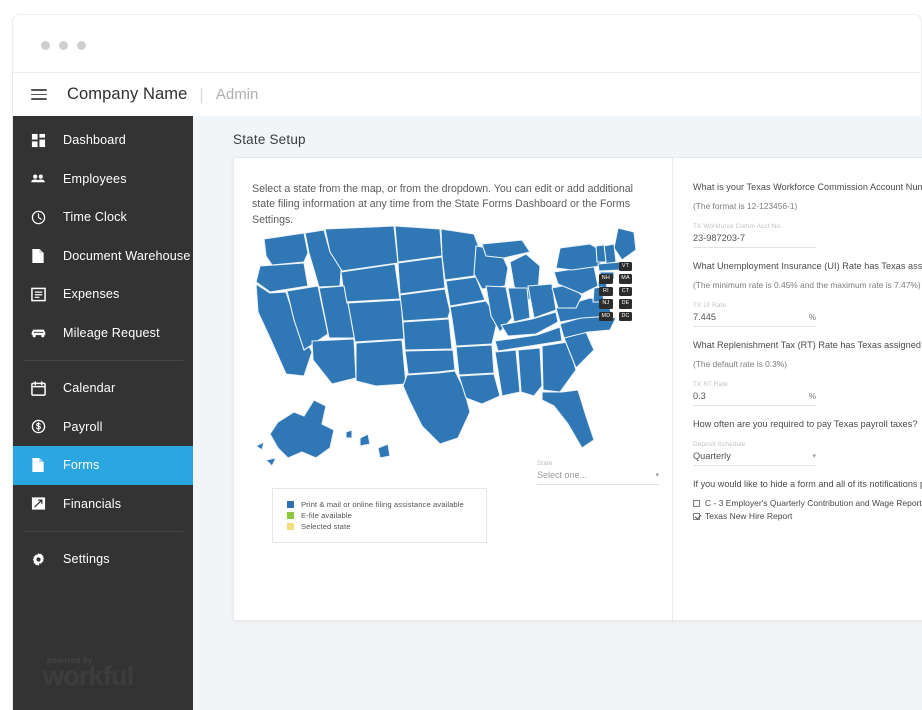 This screenshot has height=710, width=922. Describe the element at coordinates (672, 390) in the screenshot. I see `panel-divider` at that location.